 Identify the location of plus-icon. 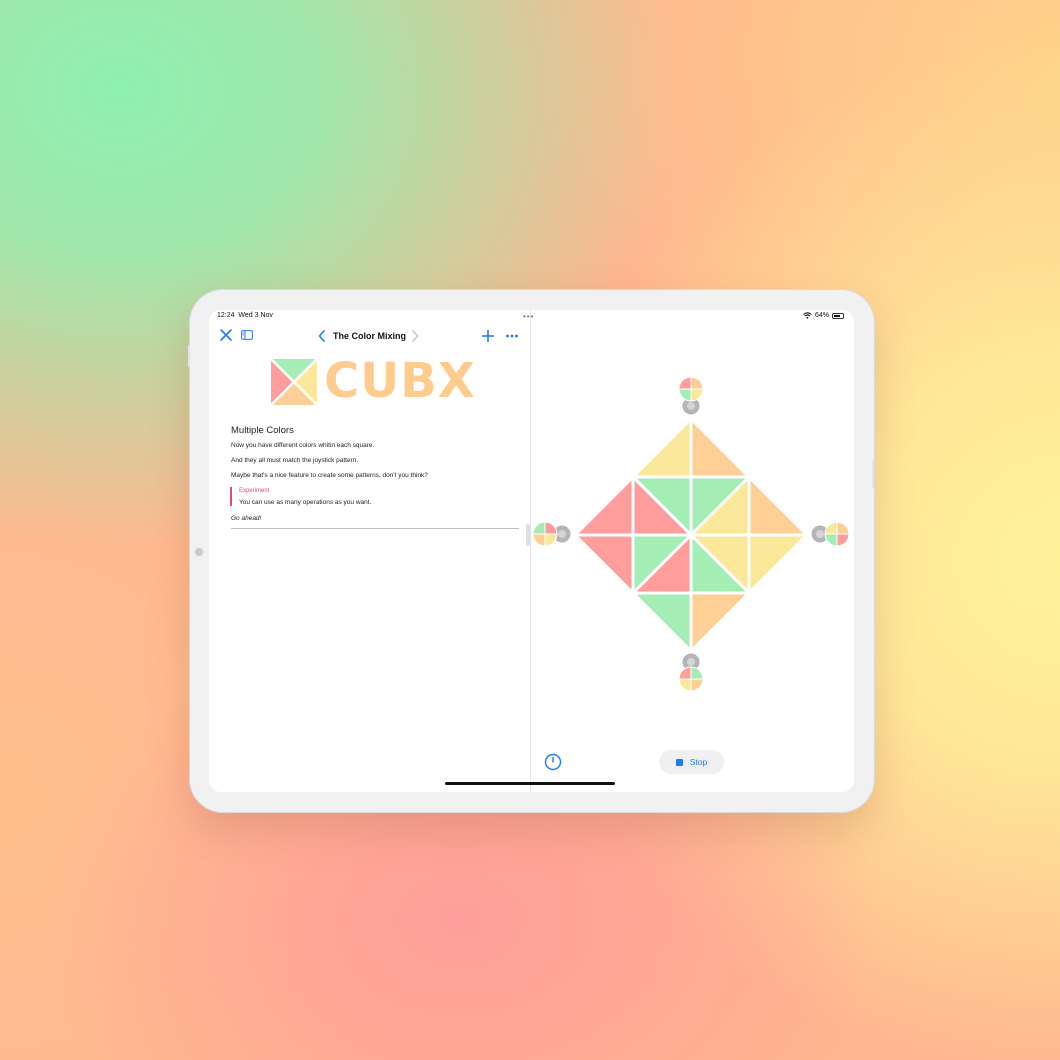
(488, 336).